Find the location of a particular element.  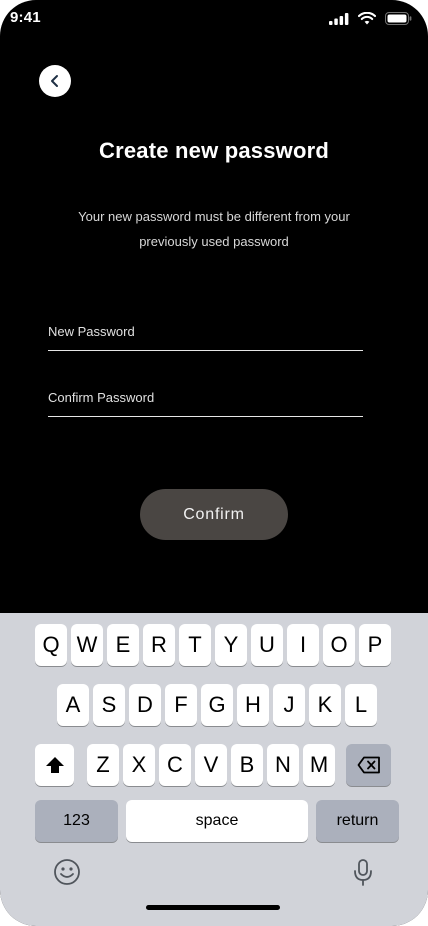

key-r: R is located at coordinates (159, 645).